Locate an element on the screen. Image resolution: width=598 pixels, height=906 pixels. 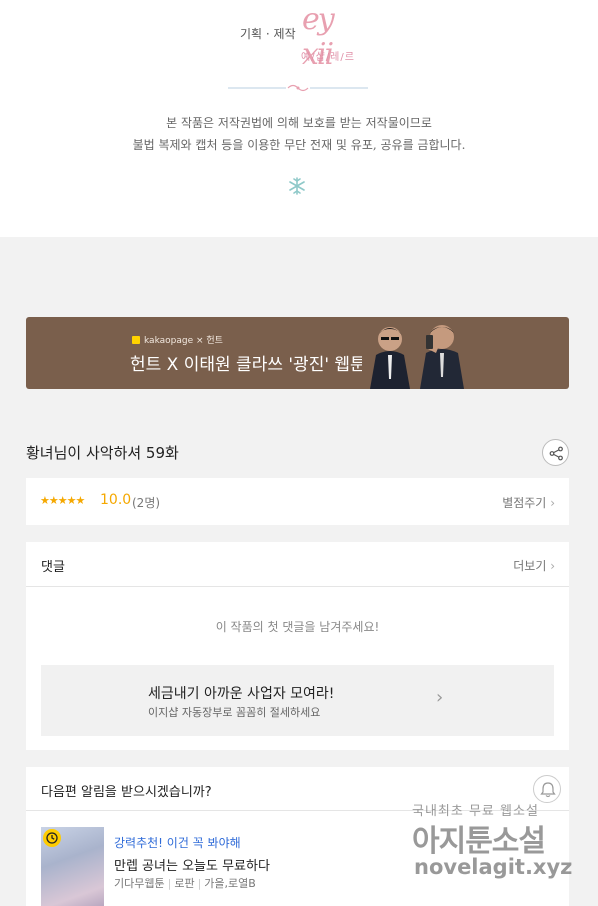
episode-title: 황녀님이 사악하셔 59화 is located at coordinates (102, 453).